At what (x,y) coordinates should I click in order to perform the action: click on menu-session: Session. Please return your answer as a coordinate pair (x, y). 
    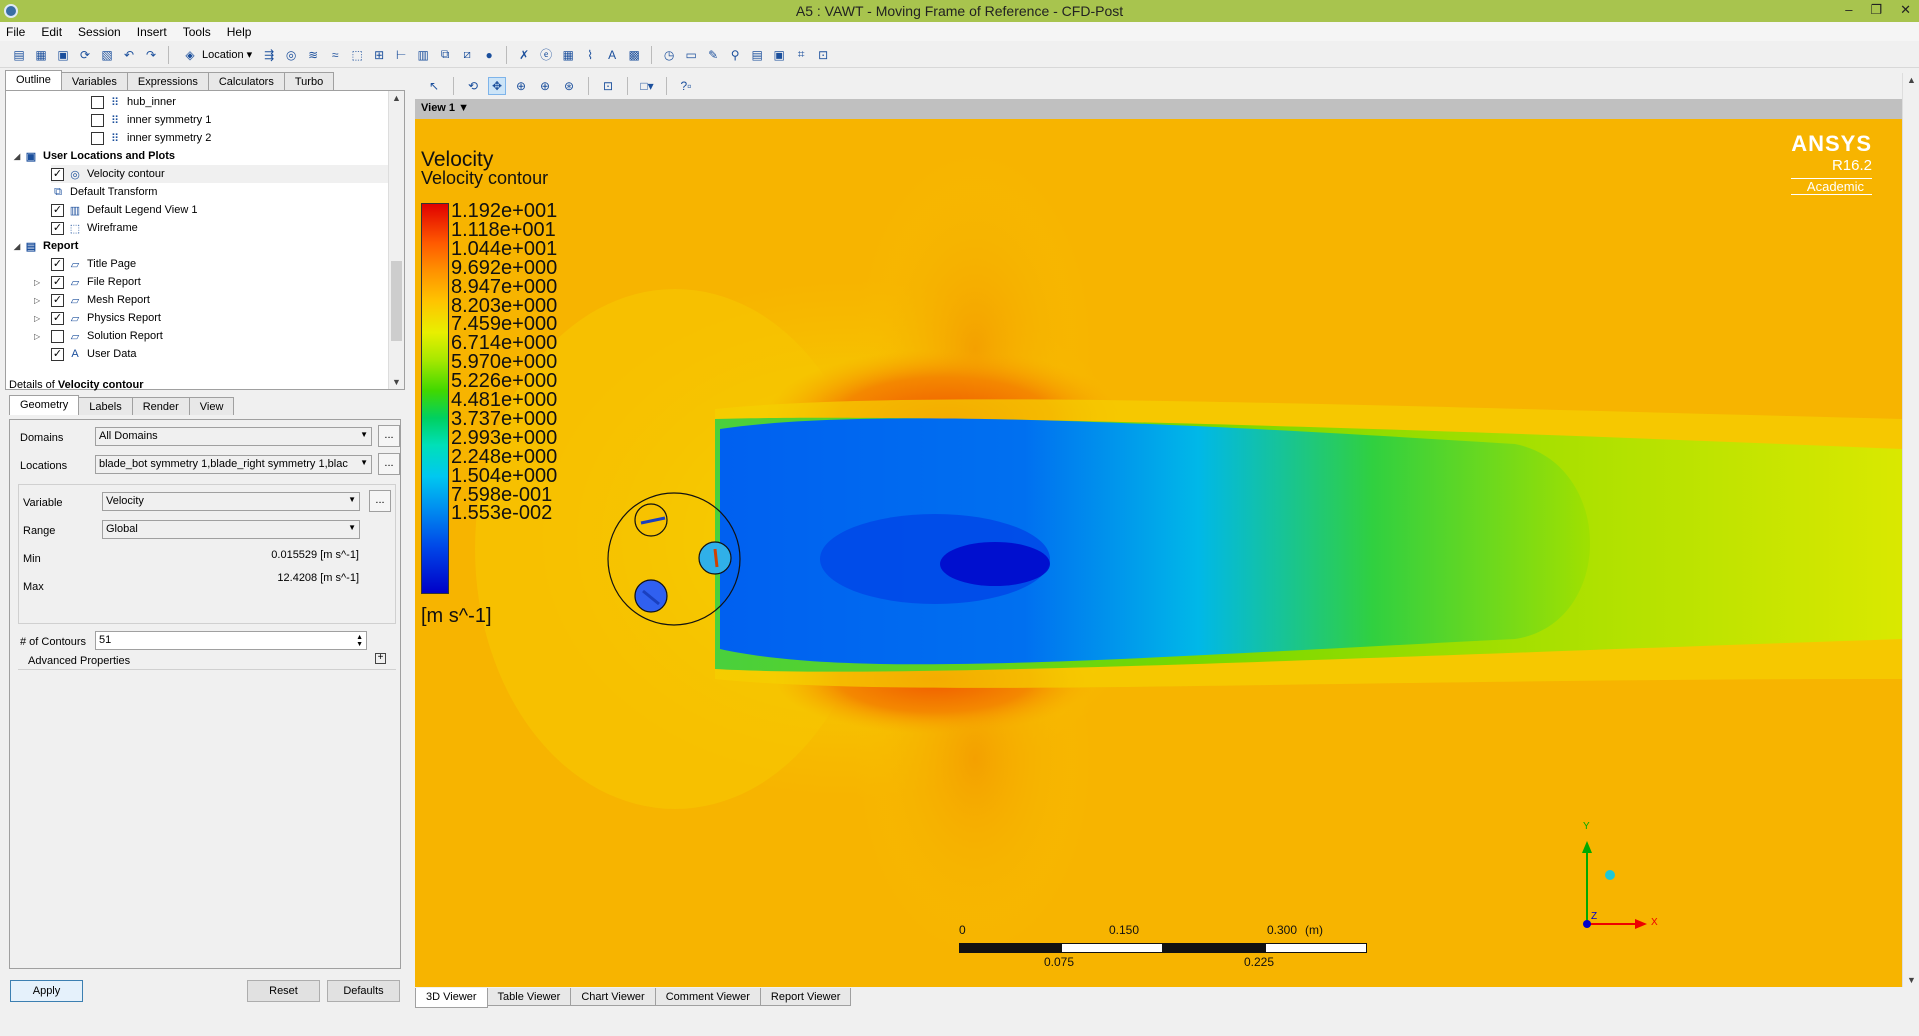
    Looking at the image, I should click on (99, 32).